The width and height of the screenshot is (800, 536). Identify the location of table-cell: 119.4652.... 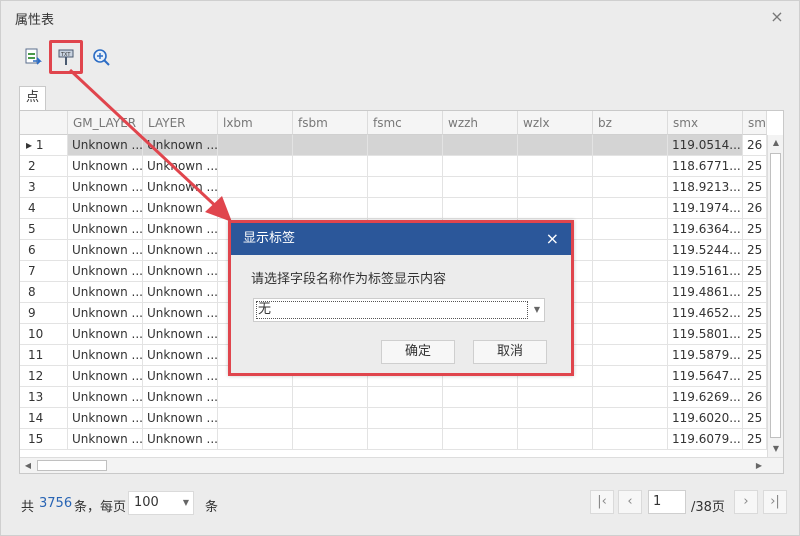
(705, 313).